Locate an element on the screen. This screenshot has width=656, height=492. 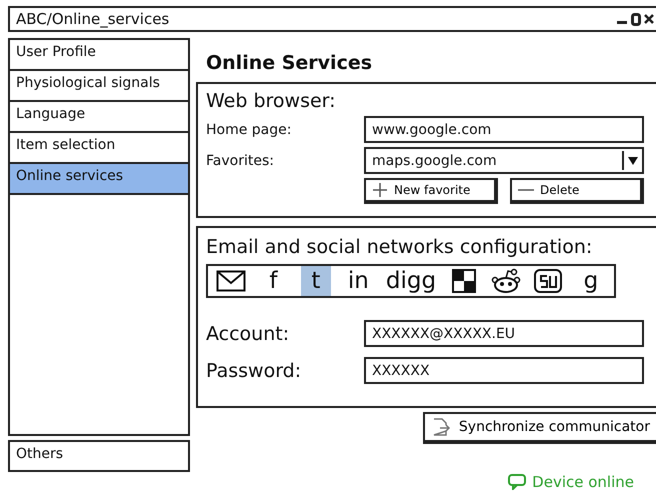
service-button: g is located at coordinates (591, 281).